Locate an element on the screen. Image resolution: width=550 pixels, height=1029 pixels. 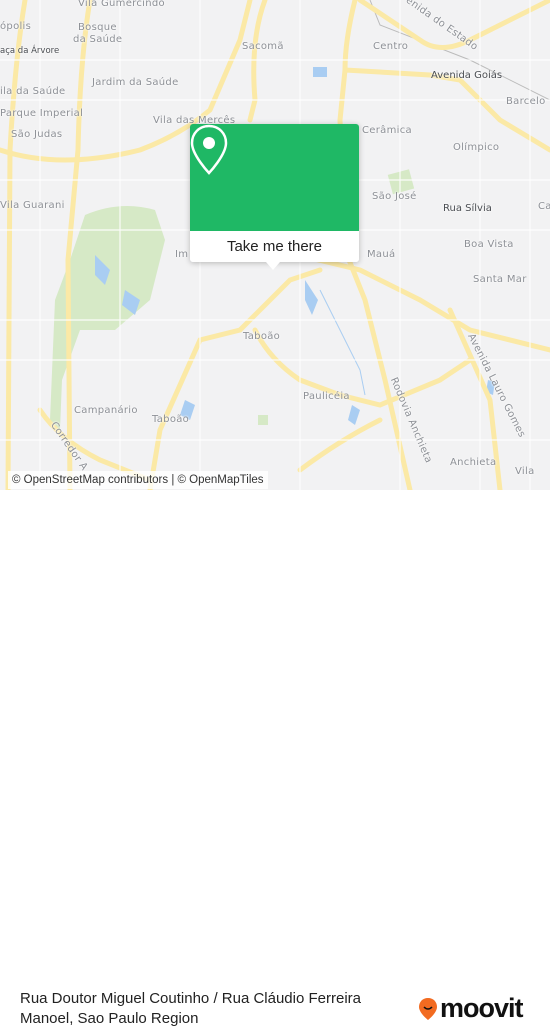
map-label: Avenida Goiás is located at coordinates (467, 75).